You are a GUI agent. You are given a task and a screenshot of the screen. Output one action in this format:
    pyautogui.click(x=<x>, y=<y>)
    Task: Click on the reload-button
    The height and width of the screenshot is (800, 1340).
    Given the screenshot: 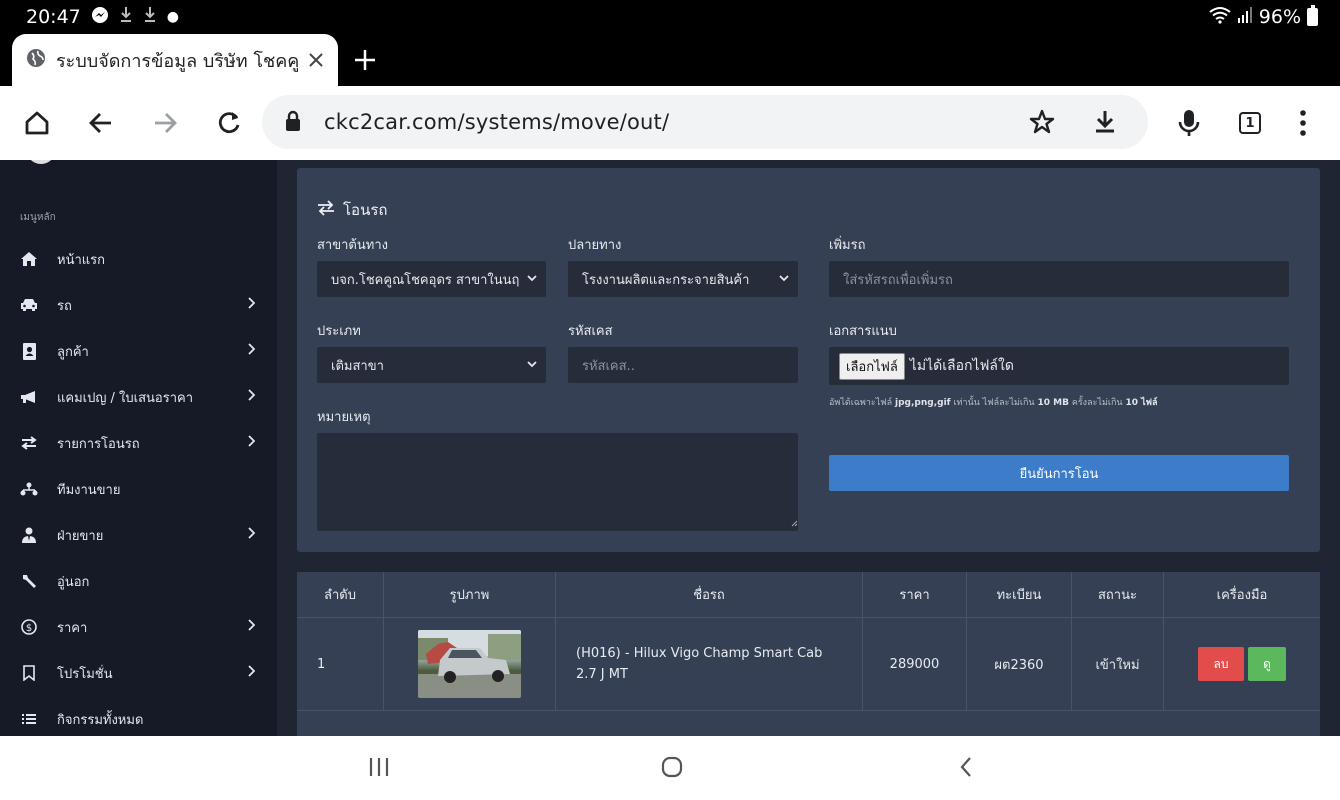 What is the action you would take?
    pyautogui.click(x=229, y=123)
    